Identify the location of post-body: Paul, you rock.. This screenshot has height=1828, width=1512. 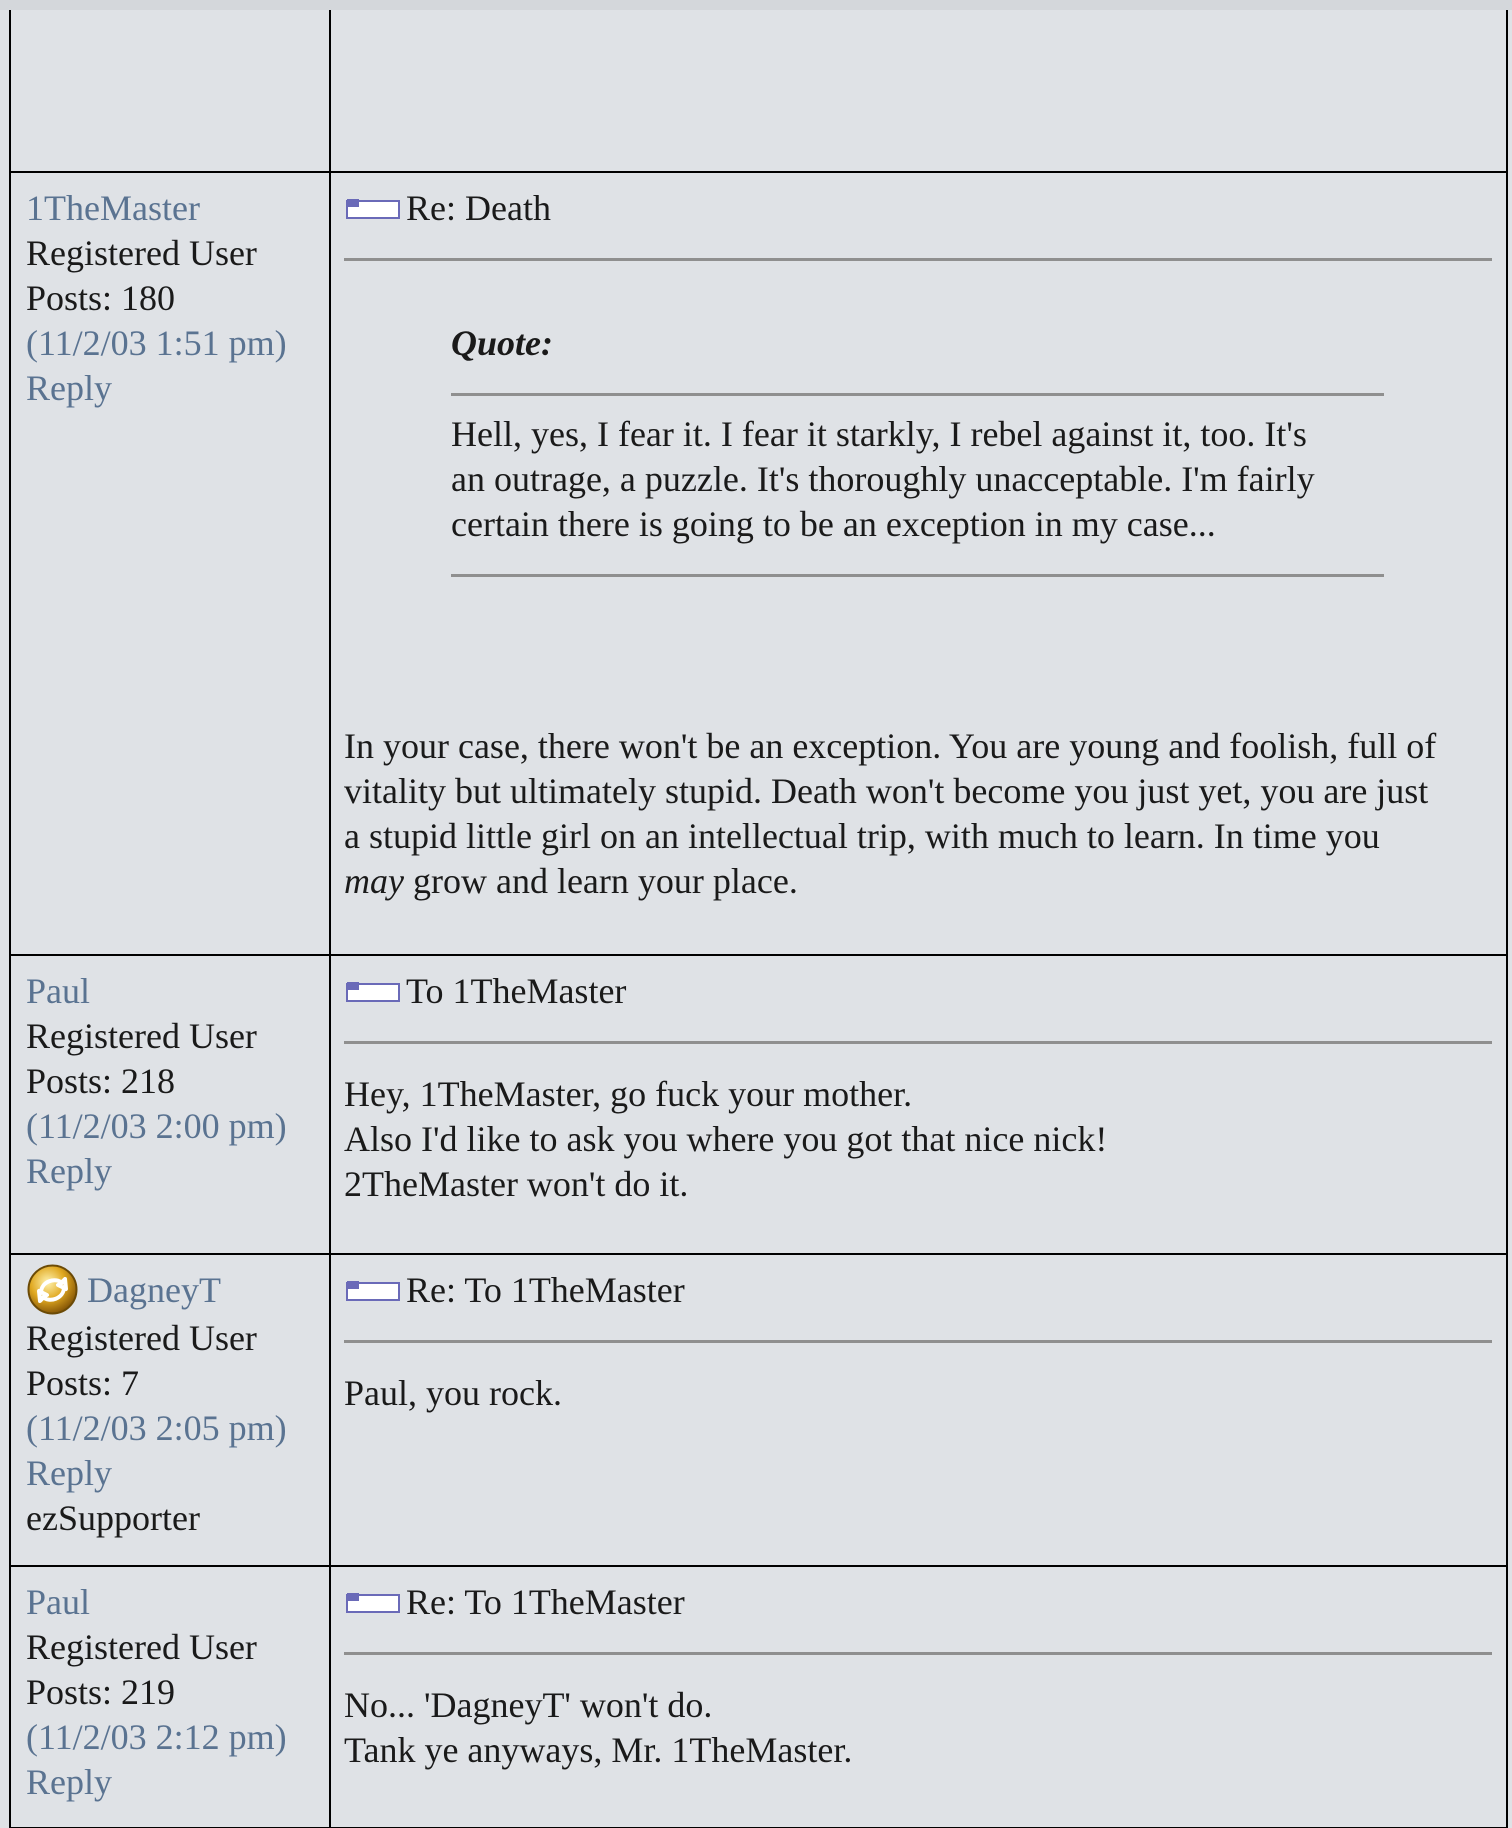
(918, 1393).